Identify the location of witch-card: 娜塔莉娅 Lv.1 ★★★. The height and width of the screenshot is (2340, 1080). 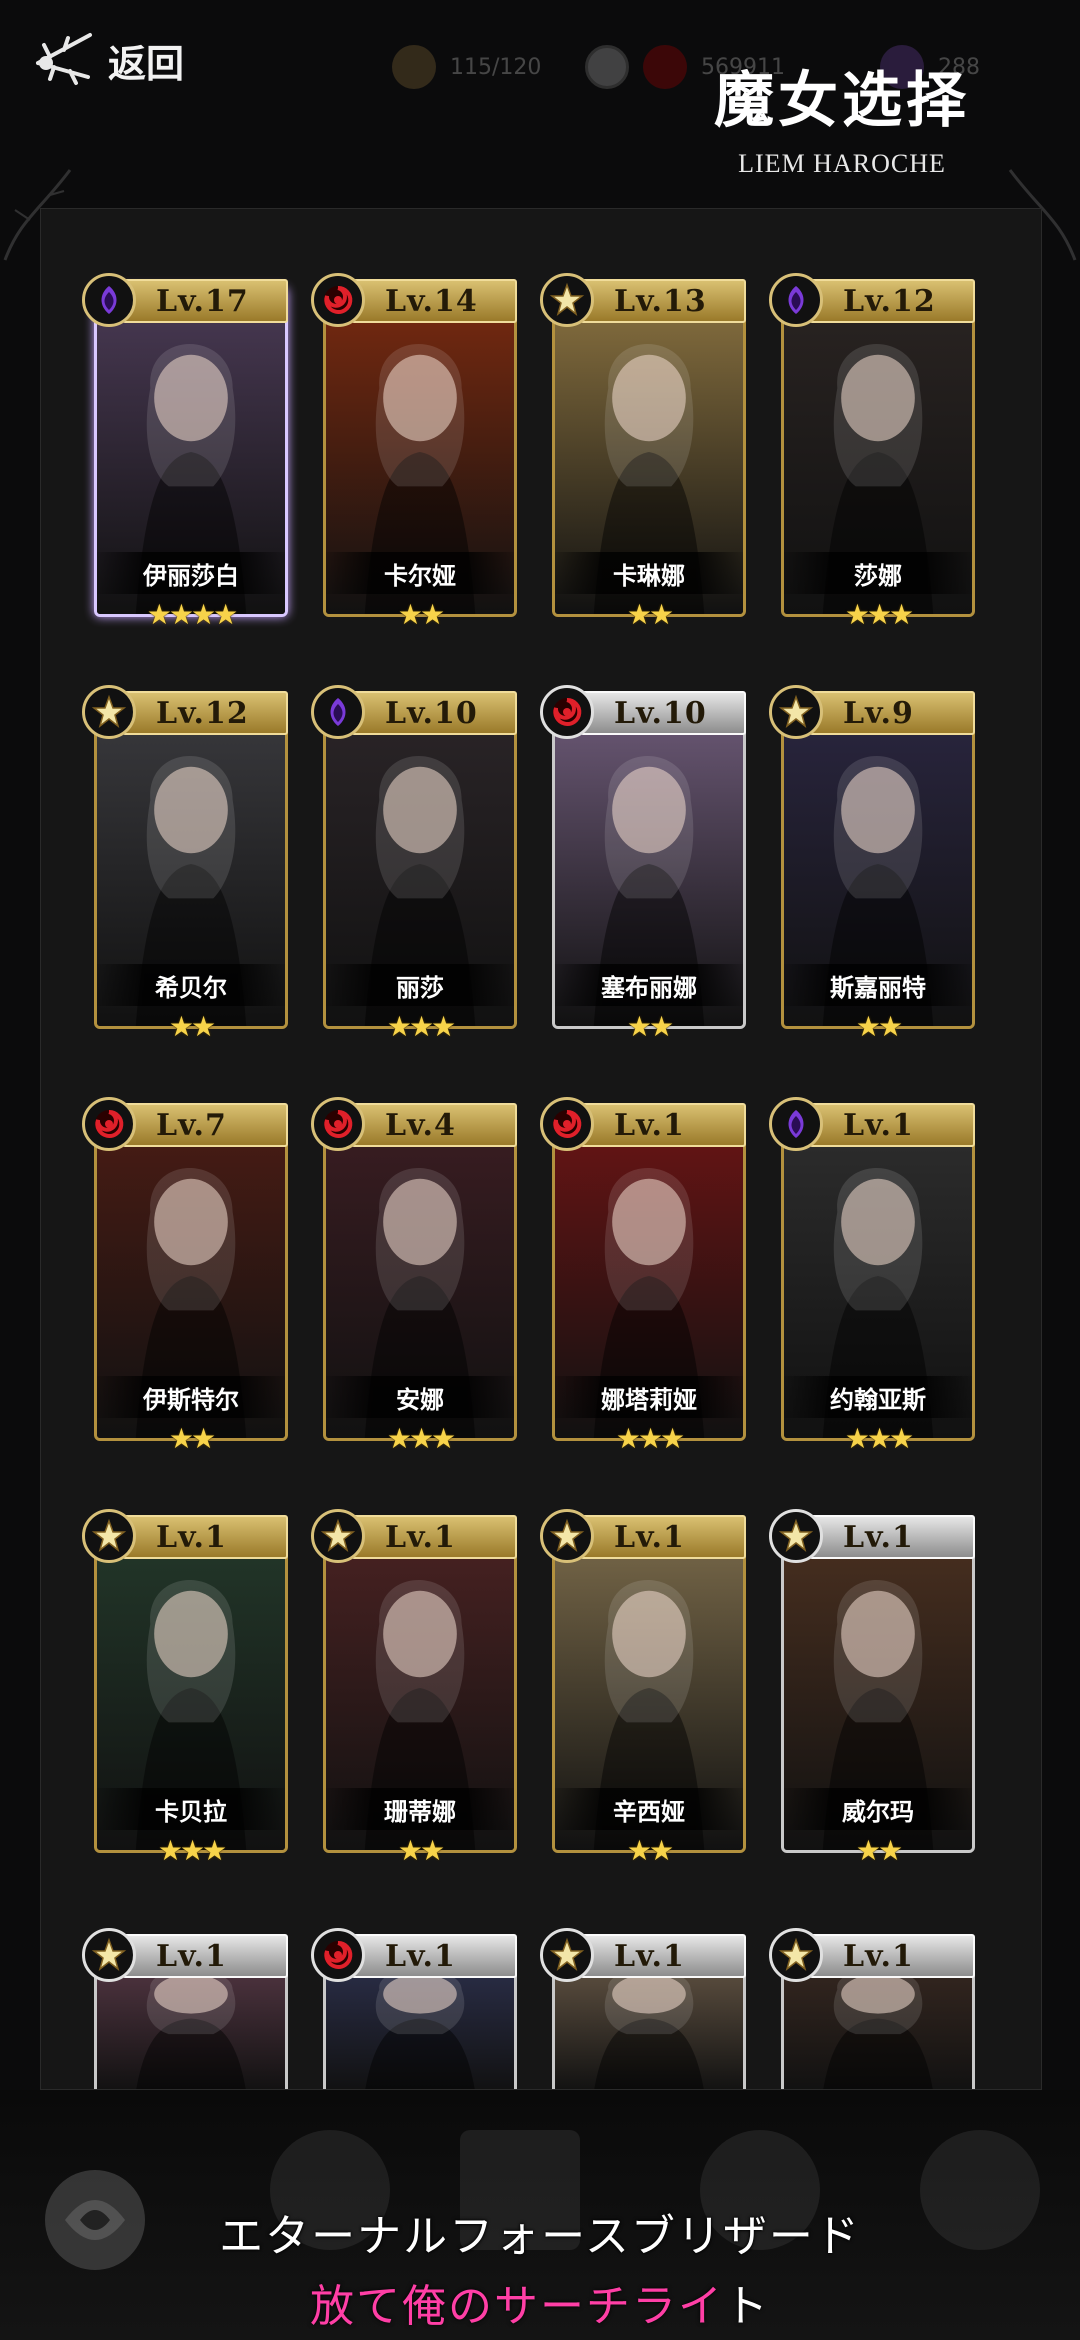
(643, 1276).